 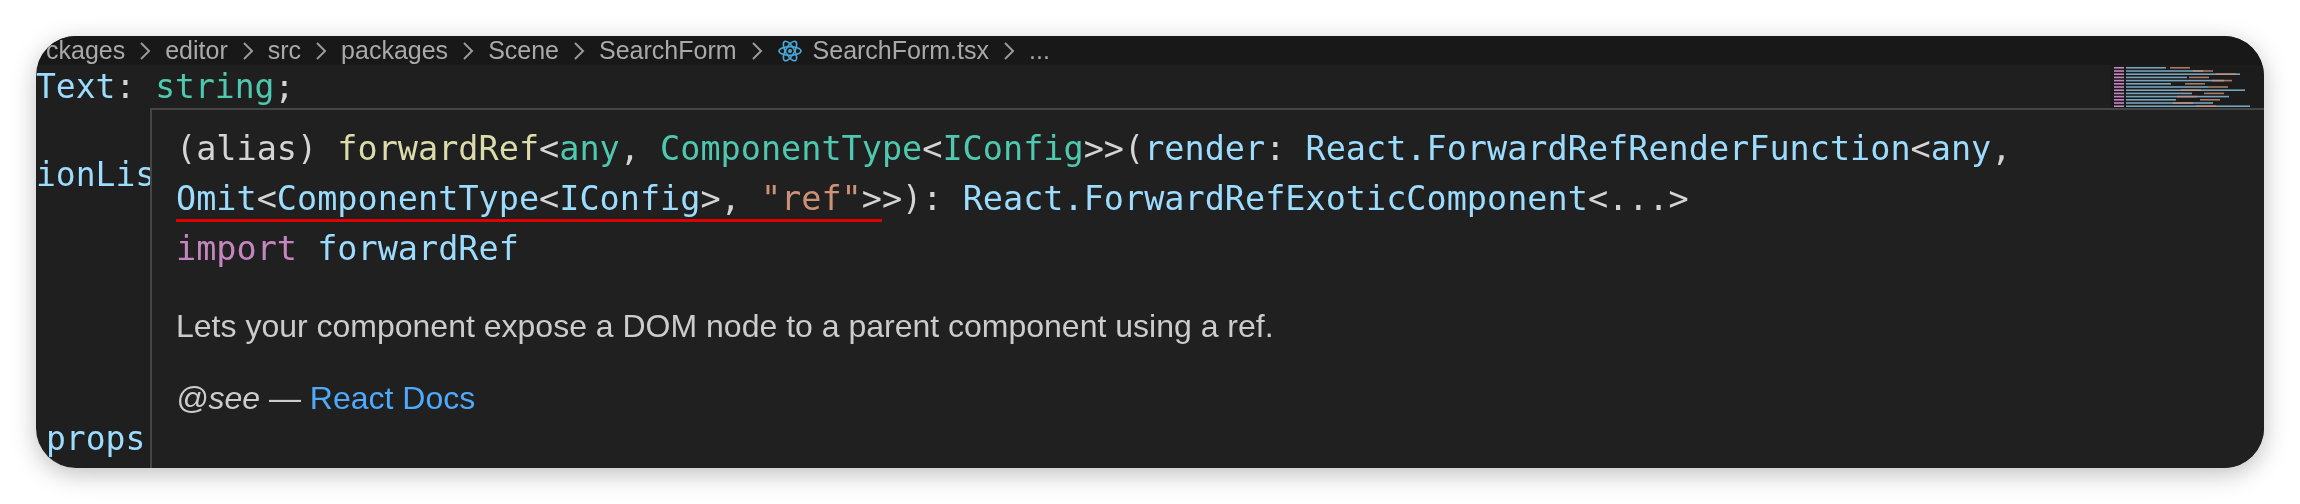 I want to click on description-text: Lets your component expose a DOM node to a parent component using a ref., so click(x=725, y=326).